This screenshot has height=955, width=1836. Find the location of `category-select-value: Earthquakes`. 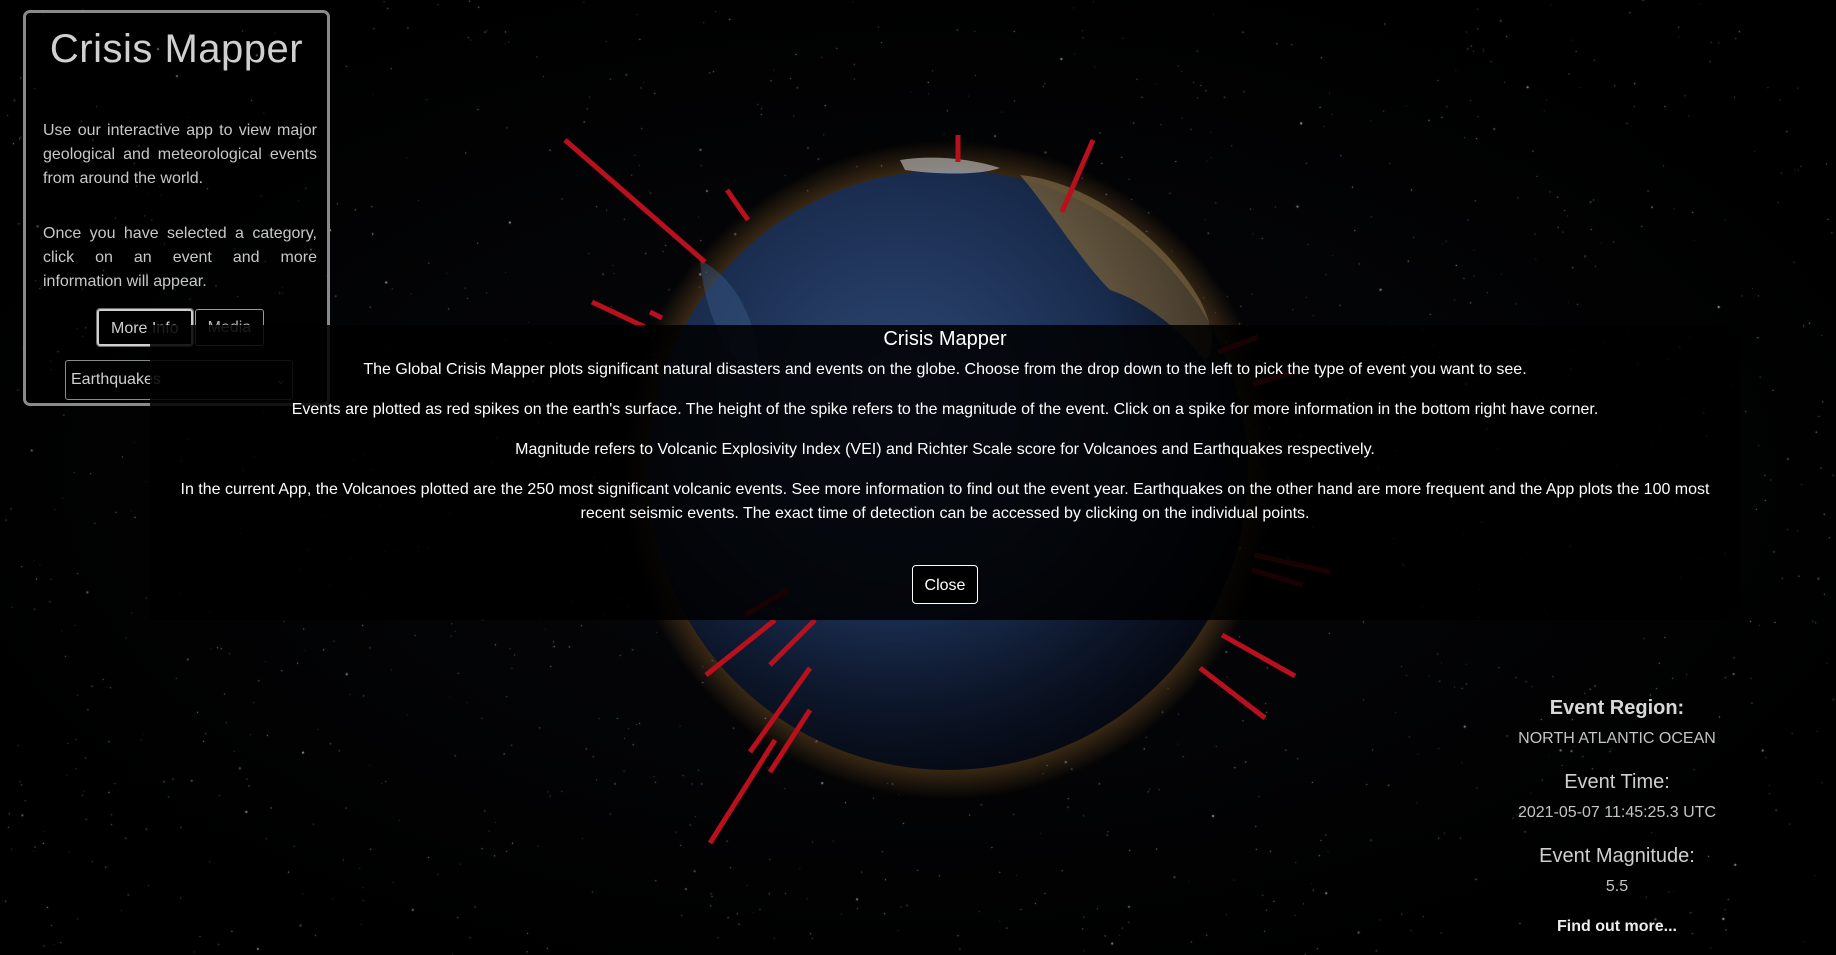

category-select-value: Earthquakes is located at coordinates (116, 379).